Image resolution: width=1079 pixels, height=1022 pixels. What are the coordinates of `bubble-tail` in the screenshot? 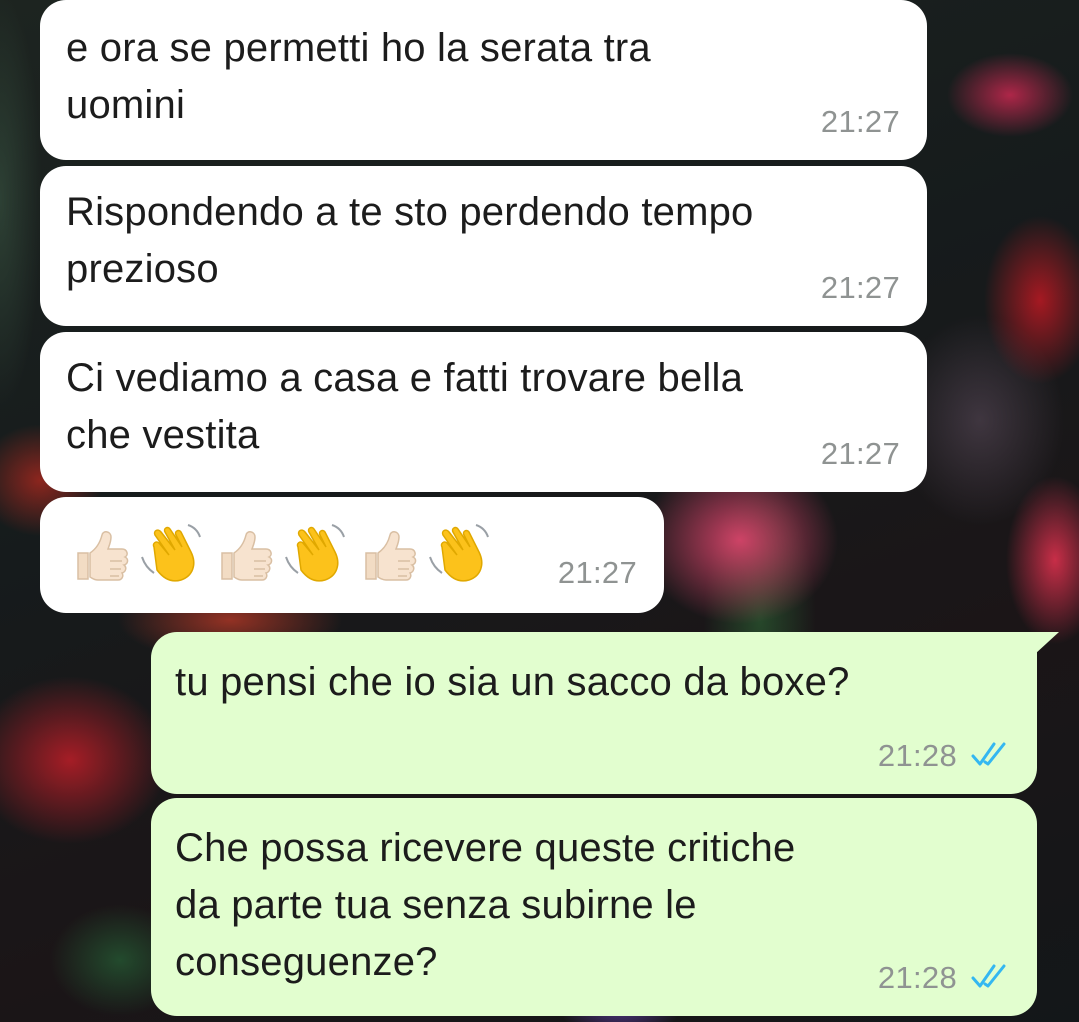 It's located at (1047, 643).